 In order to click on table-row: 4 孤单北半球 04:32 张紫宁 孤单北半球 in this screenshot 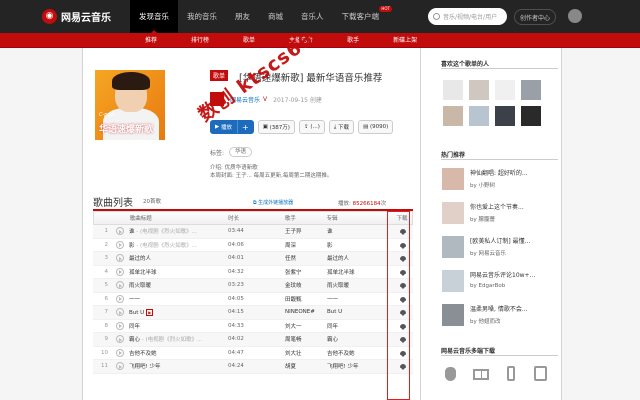, I will do `click(253, 272)`.